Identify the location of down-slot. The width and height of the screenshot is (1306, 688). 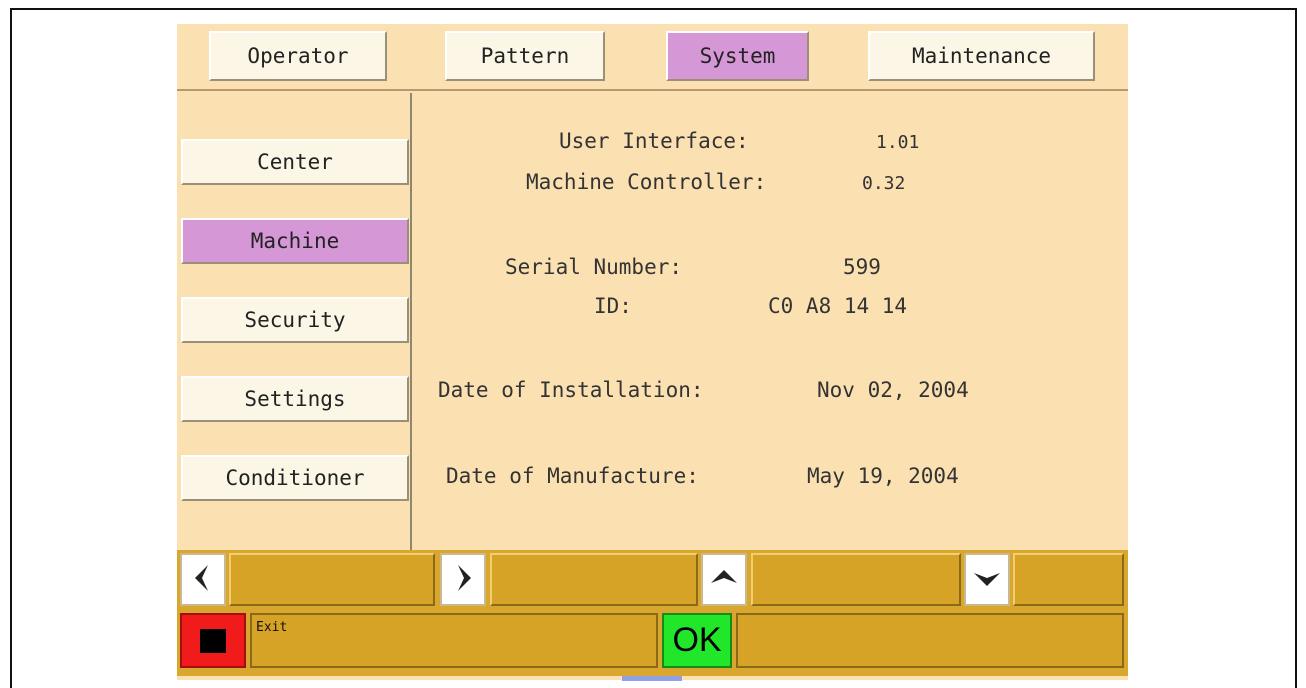
(1068, 579).